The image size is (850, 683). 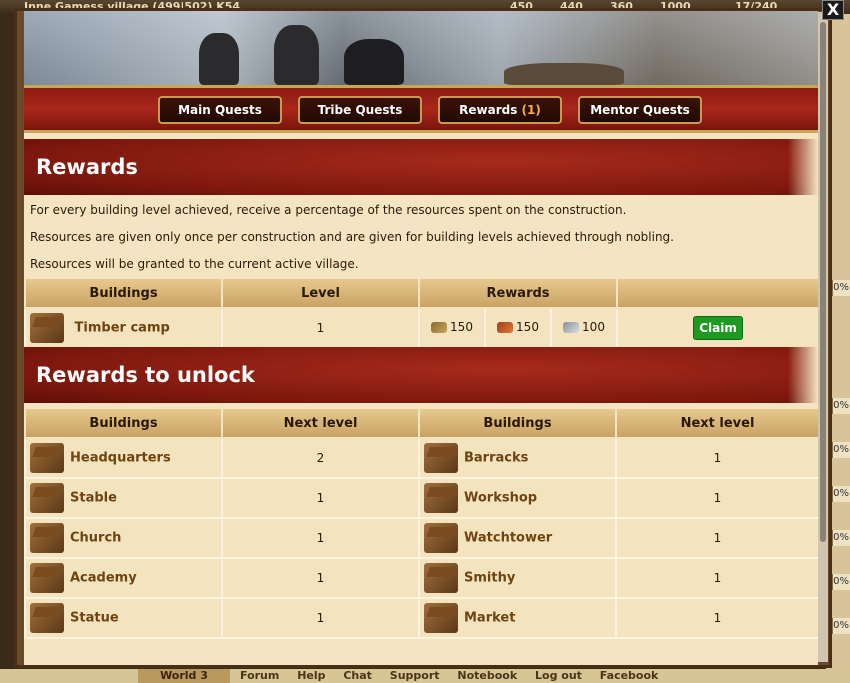 I want to click on building-cell: Headquarters, so click(x=123, y=458).